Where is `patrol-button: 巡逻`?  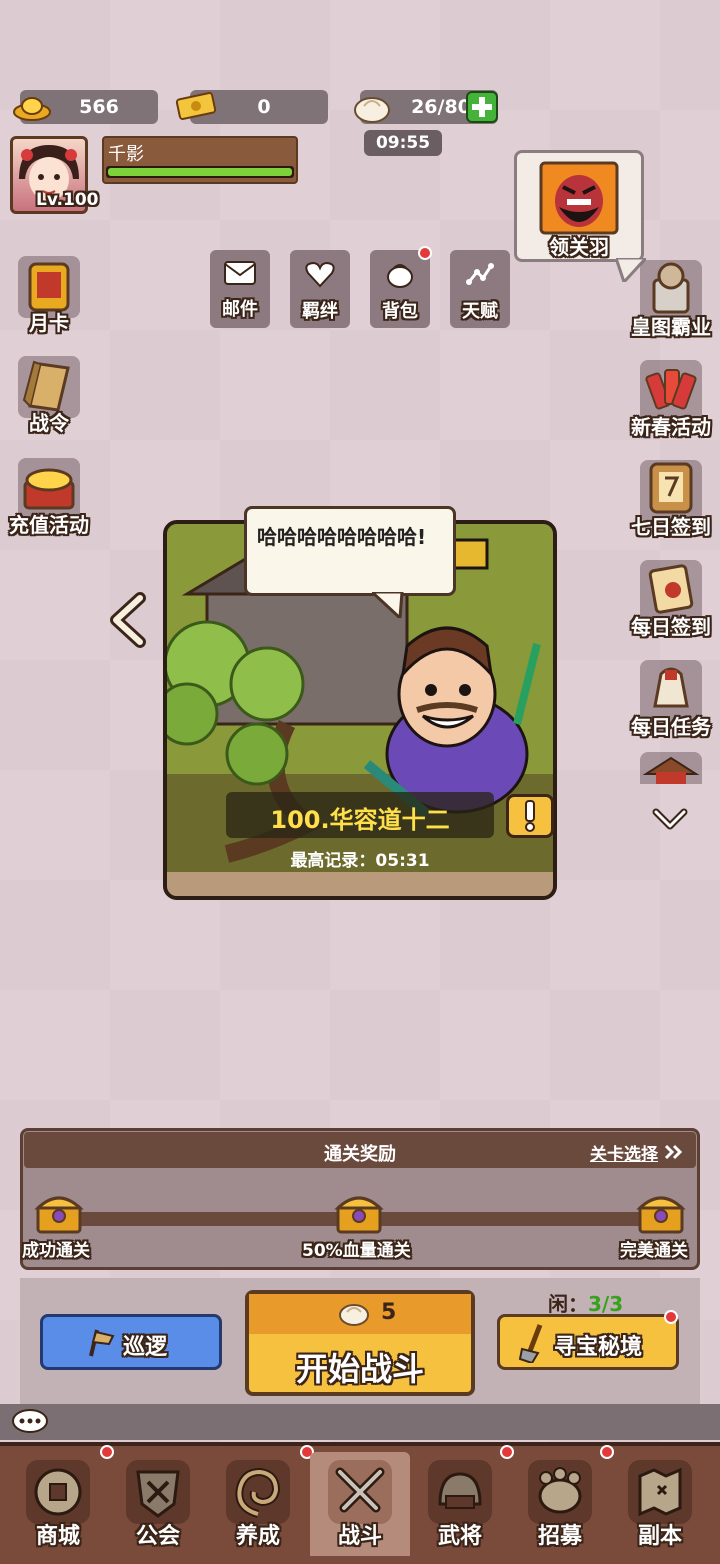 patrol-button: 巡逻 is located at coordinates (131, 1342).